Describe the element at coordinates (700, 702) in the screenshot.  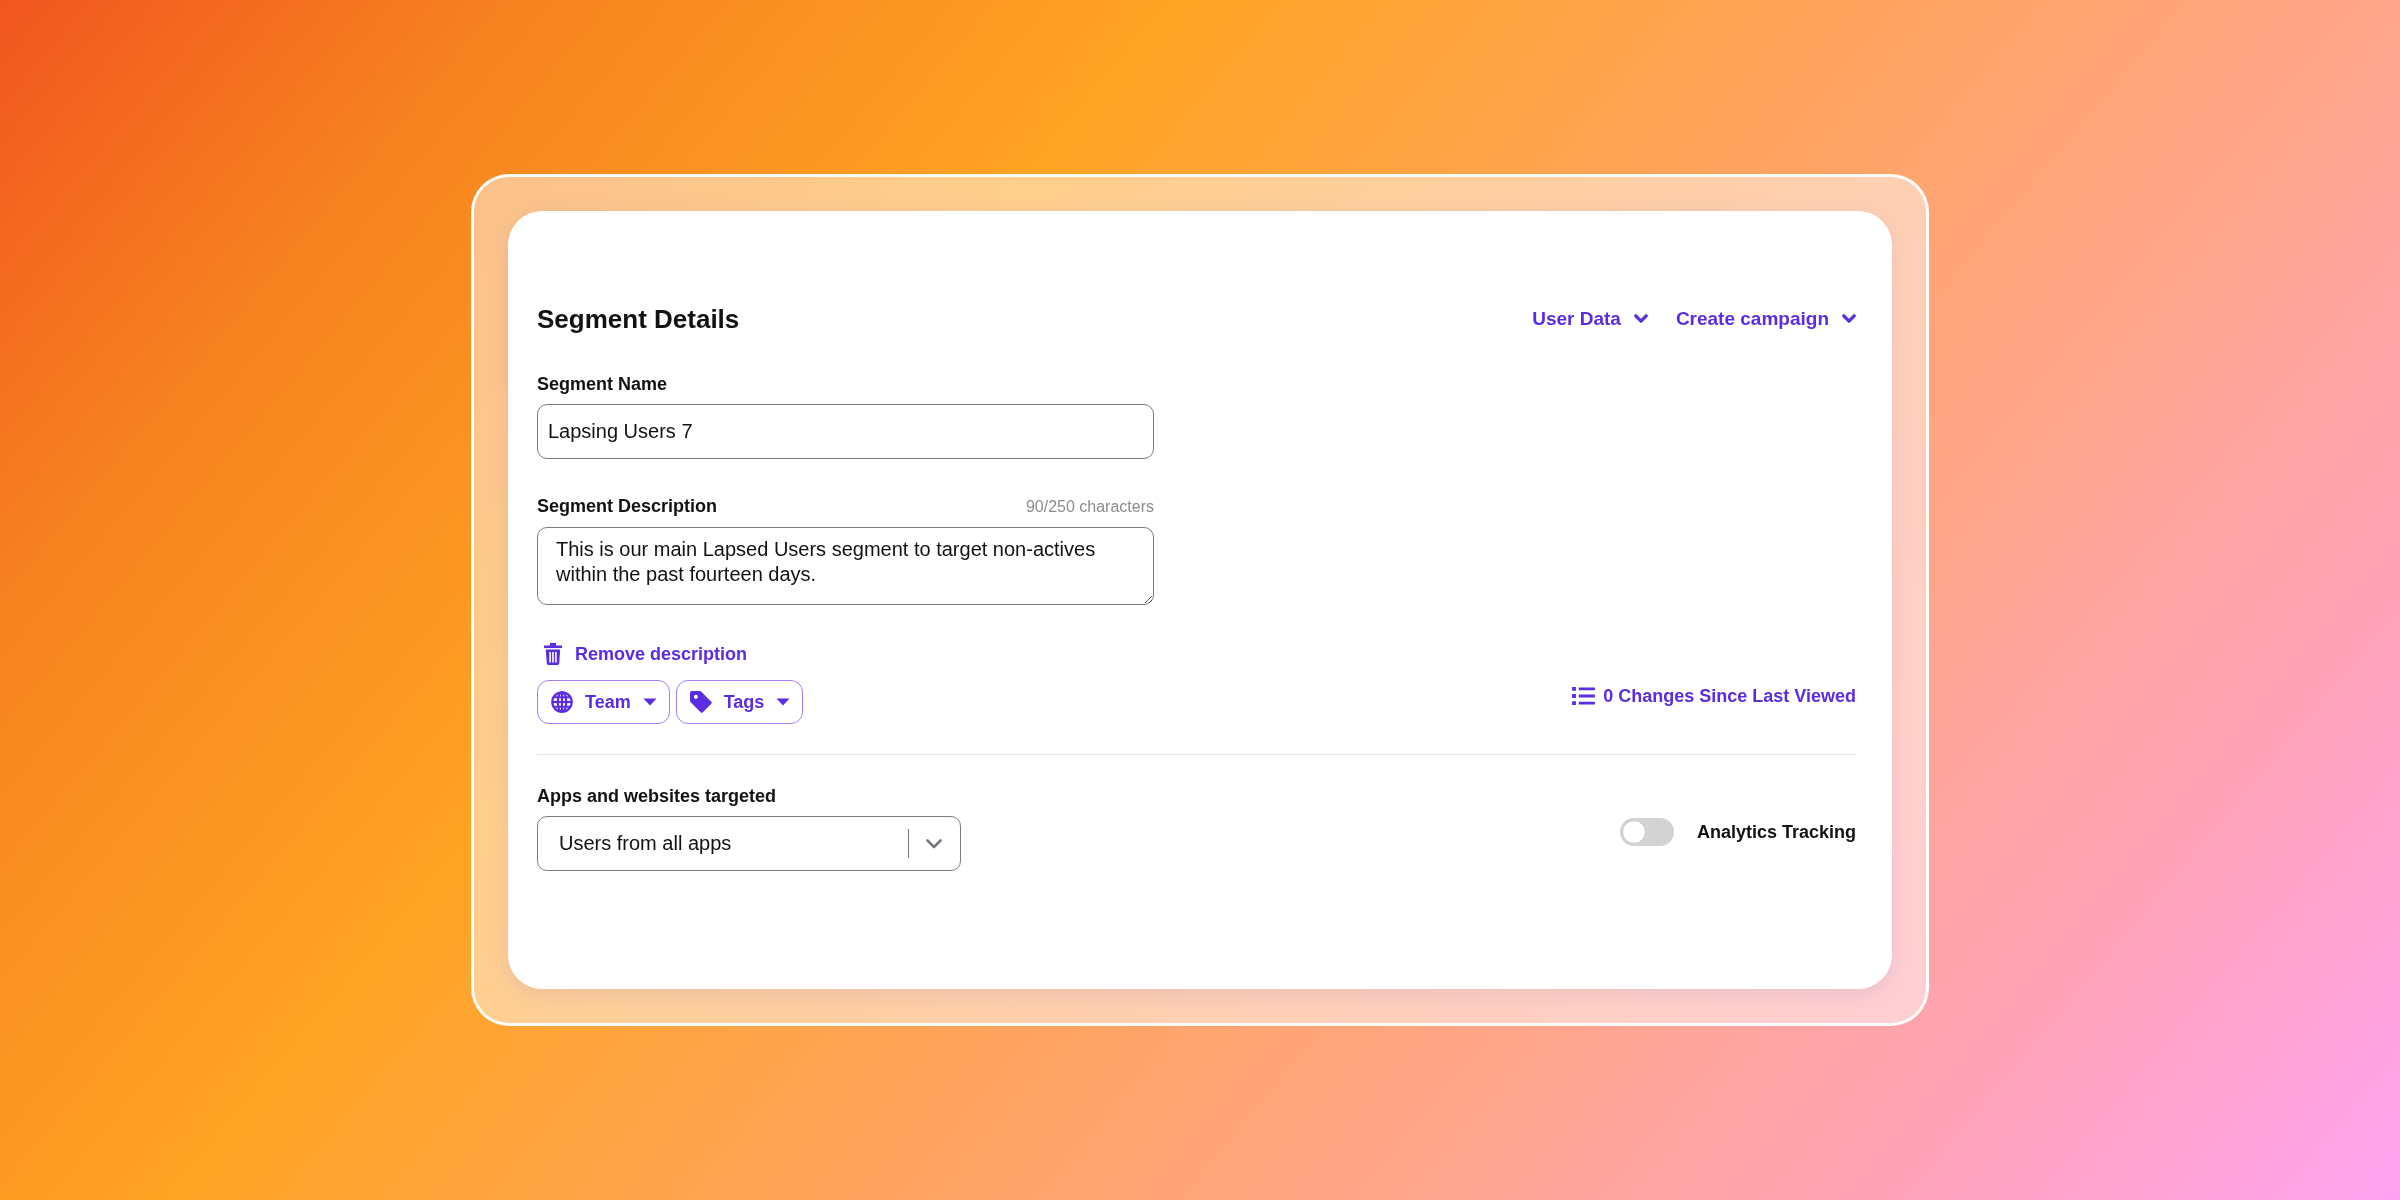
I see `tag-icon` at that location.